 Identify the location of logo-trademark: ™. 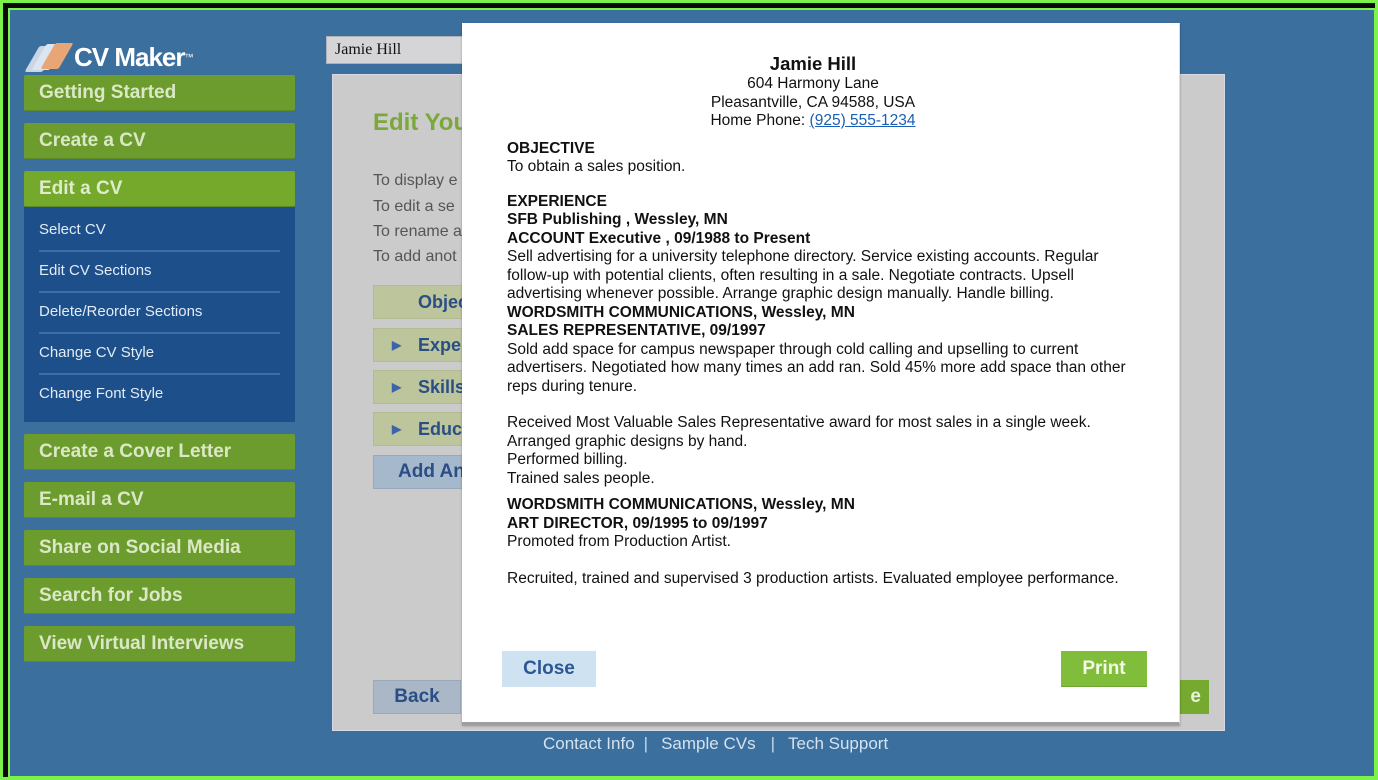
(189, 57).